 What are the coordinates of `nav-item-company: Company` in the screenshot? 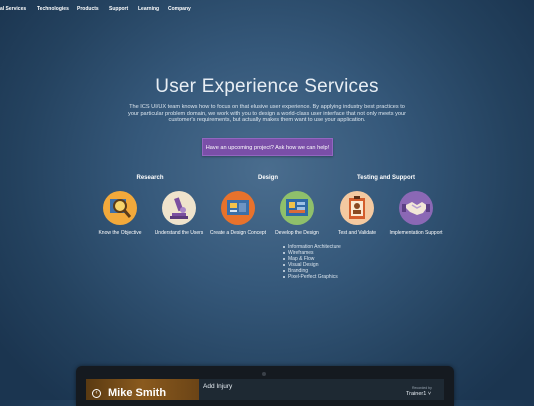 It's located at (179, 9).